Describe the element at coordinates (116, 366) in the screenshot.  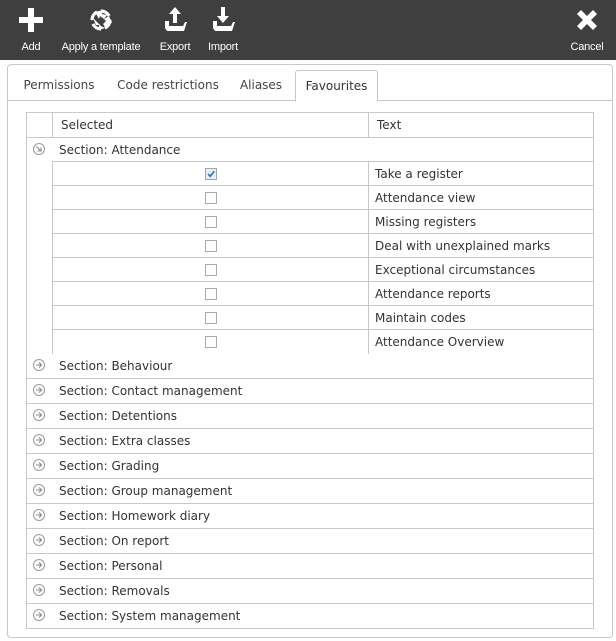
I see `section-label: Section: Behaviour` at that location.